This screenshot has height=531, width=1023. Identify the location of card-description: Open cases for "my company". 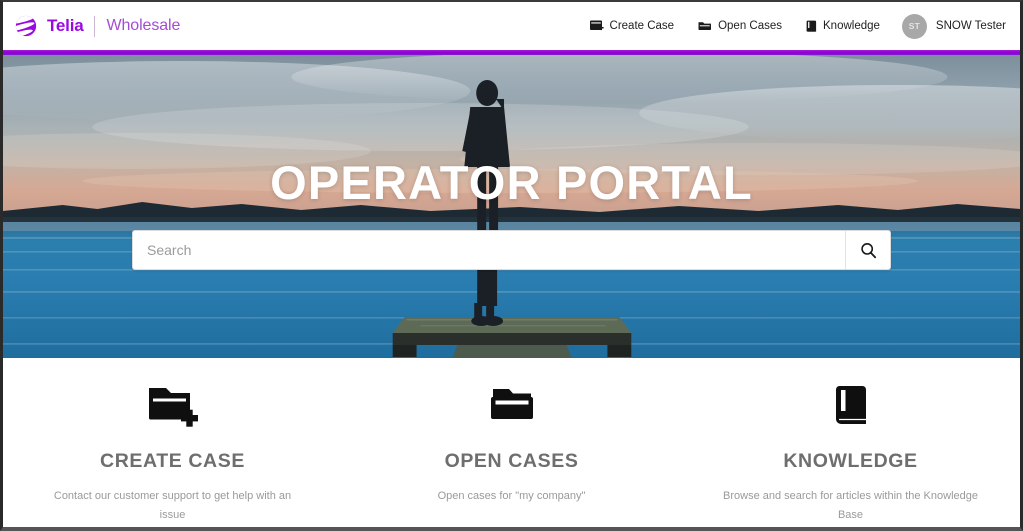
(511, 496).